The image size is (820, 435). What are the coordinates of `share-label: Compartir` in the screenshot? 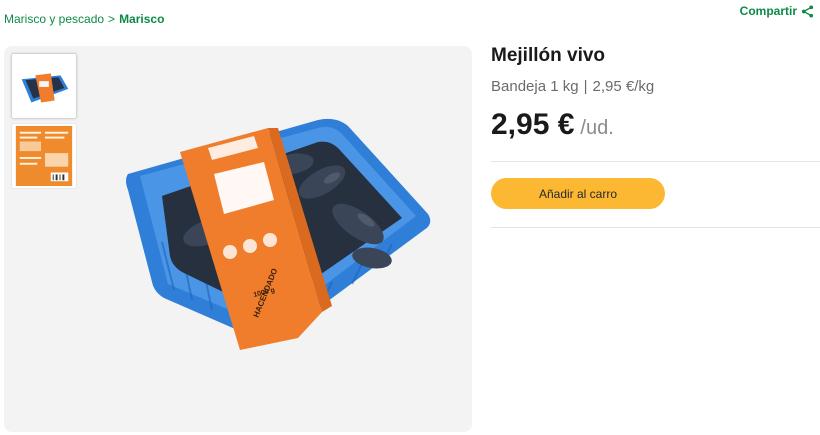 It's located at (768, 11).